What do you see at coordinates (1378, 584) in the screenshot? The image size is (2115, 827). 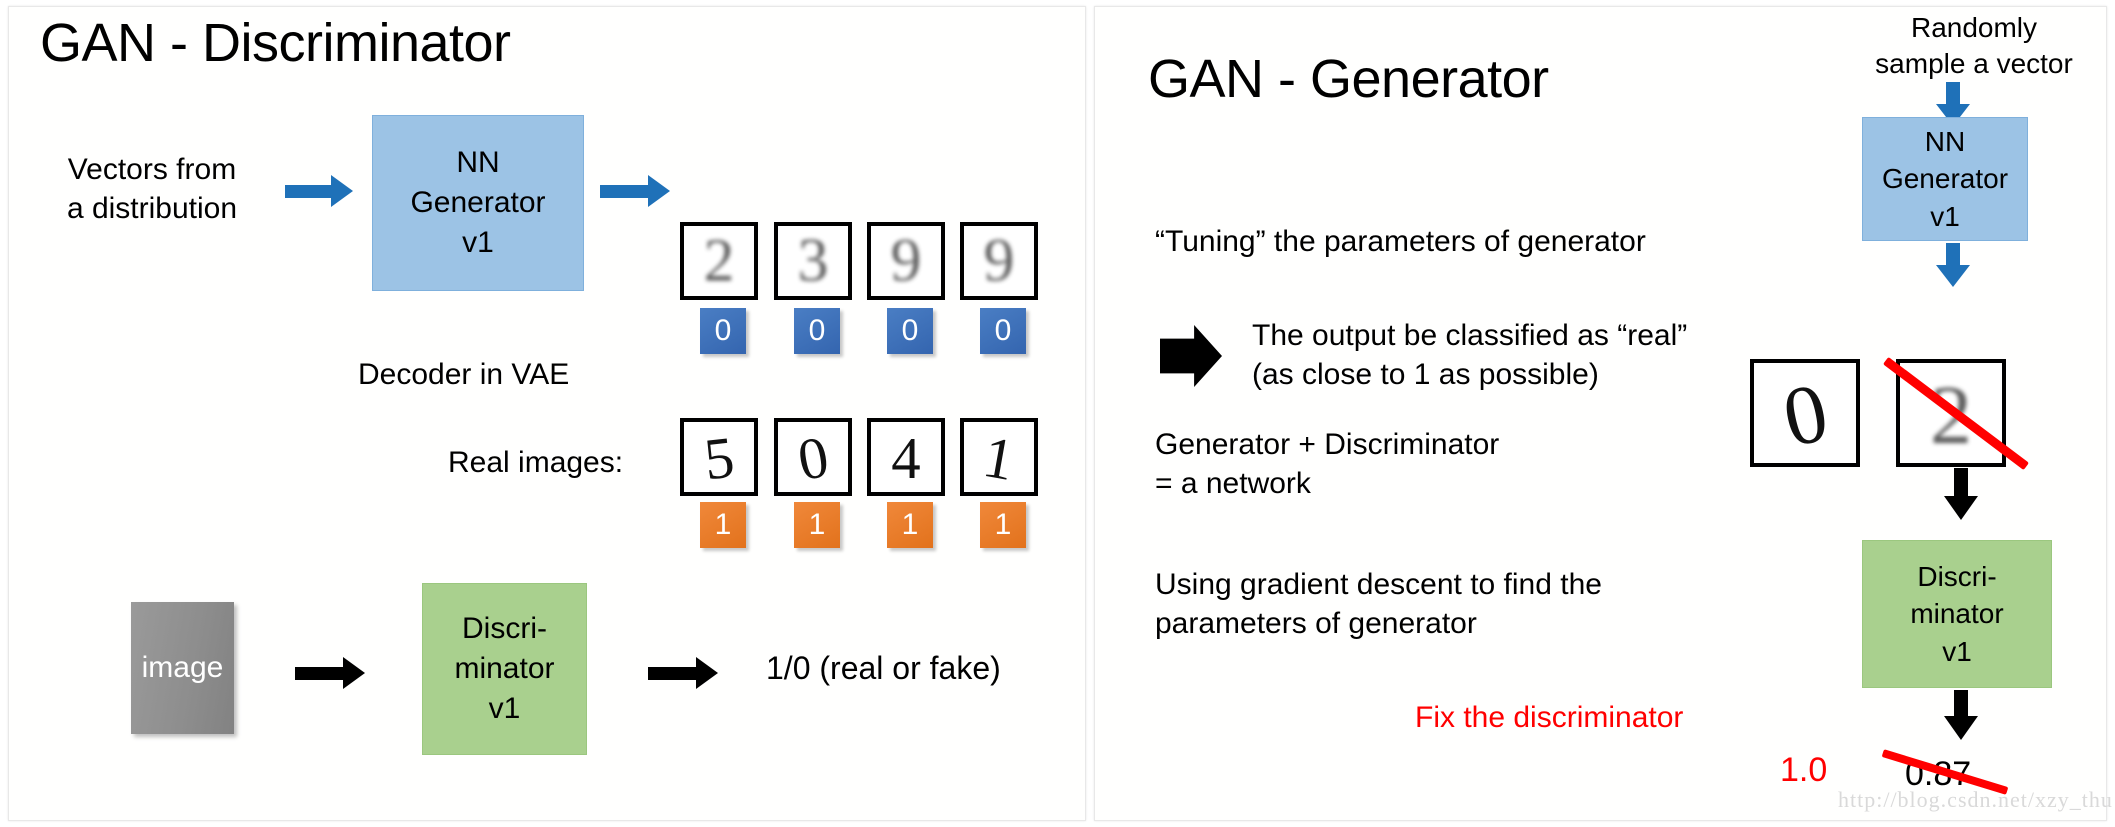 I see `gradient-line-1: Using gradient descent to find the` at bounding box center [1378, 584].